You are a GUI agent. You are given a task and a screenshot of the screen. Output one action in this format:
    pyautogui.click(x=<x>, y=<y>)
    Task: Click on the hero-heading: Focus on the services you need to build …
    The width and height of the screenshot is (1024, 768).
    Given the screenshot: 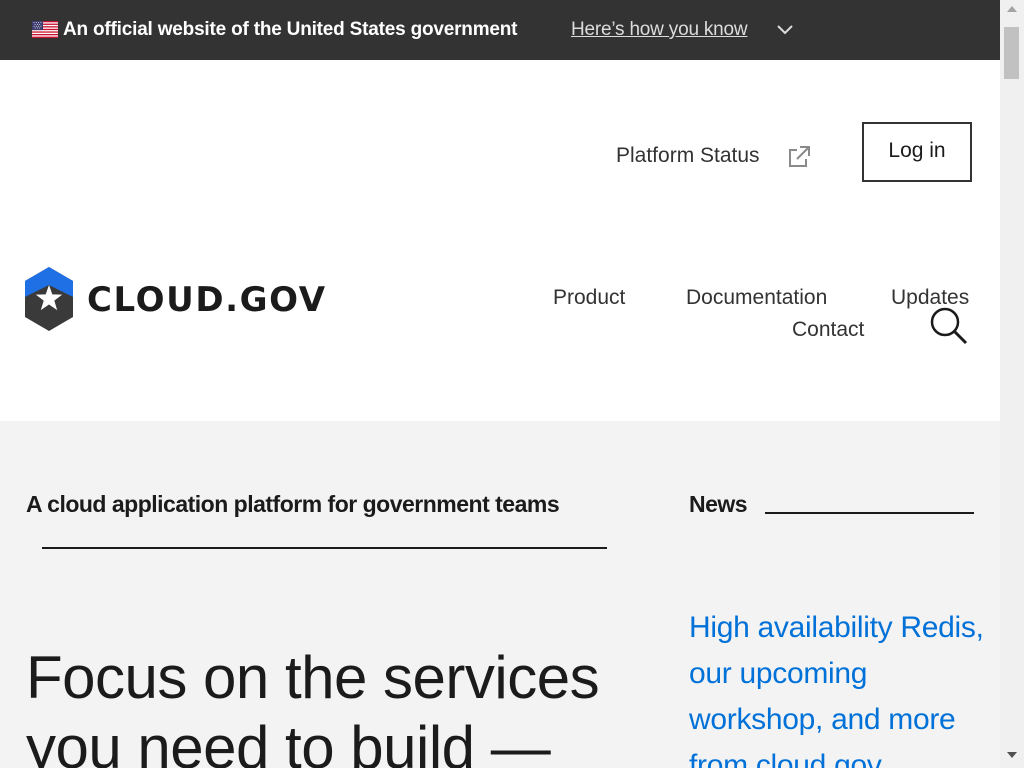 What is the action you would take?
    pyautogui.click(x=313, y=706)
    